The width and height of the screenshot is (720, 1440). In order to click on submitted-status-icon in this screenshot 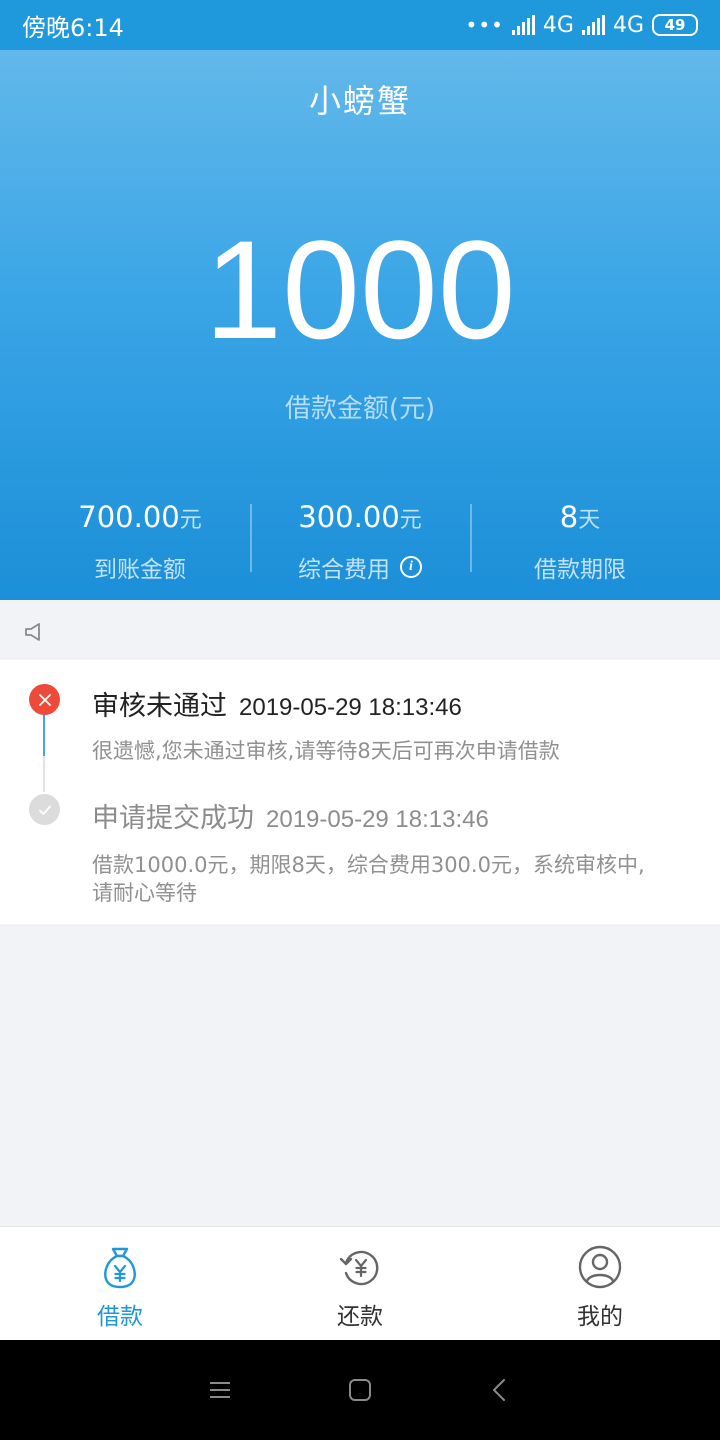, I will do `click(44, 809)`.